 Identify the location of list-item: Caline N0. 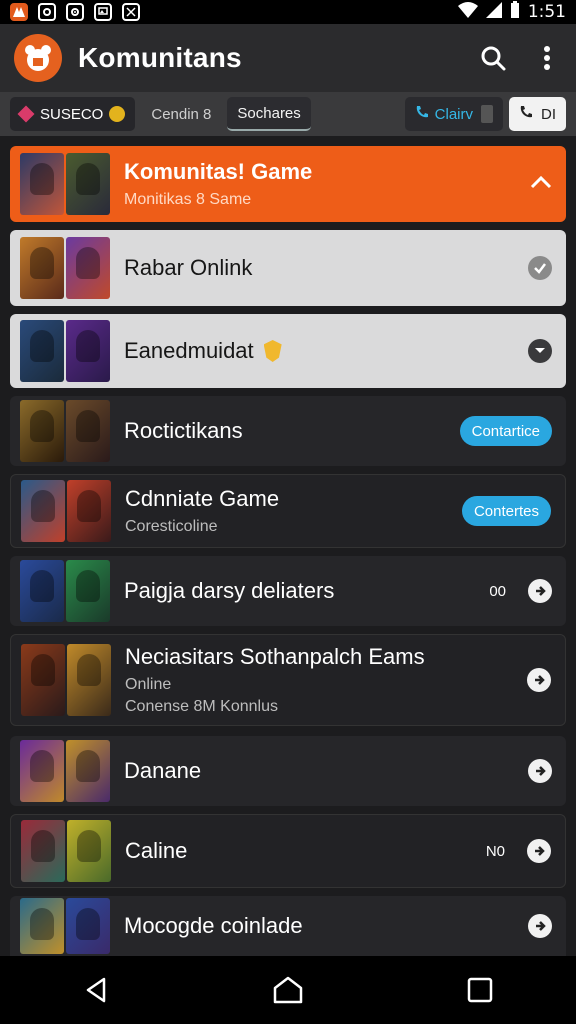
(288, 851).